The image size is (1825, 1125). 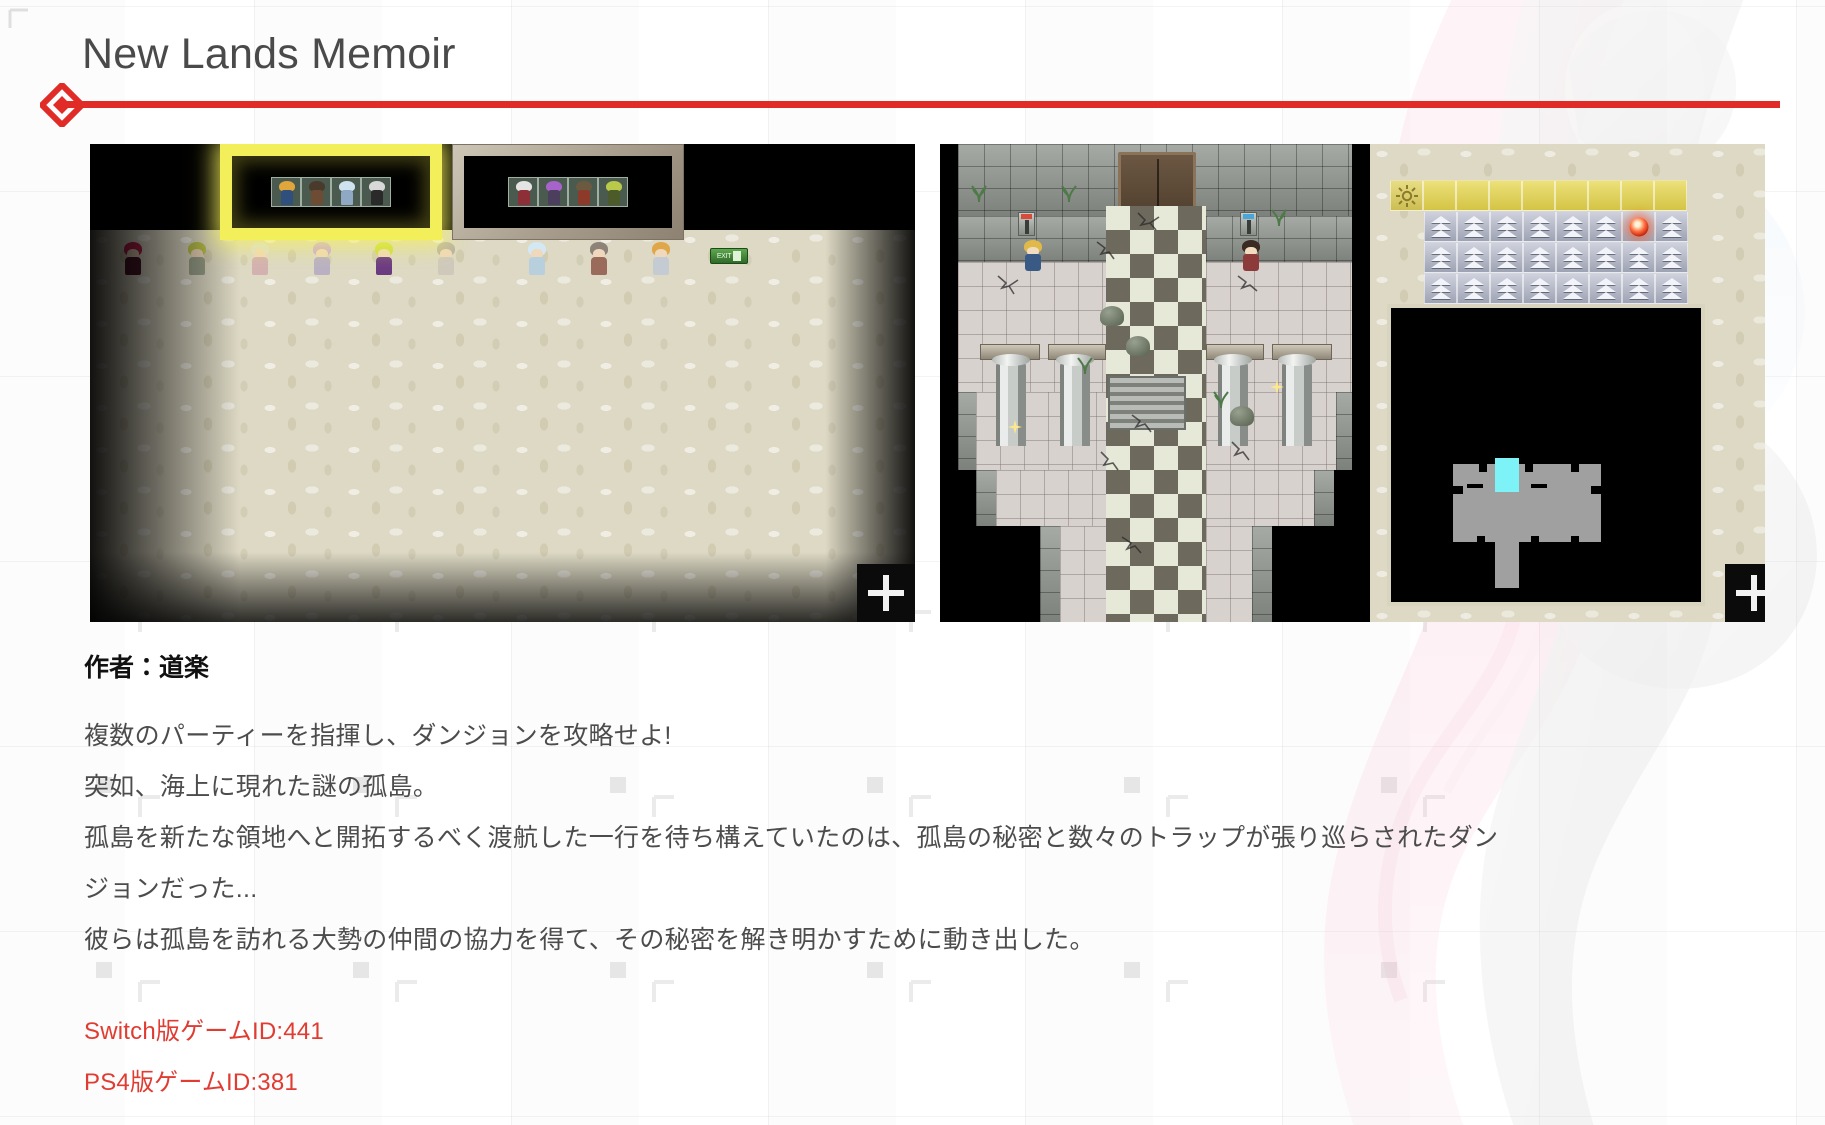 What do you see at coordinates (1546, 455) in the screenshot?
I see `dungeon-minimap` at bounding box center [1546, 455].